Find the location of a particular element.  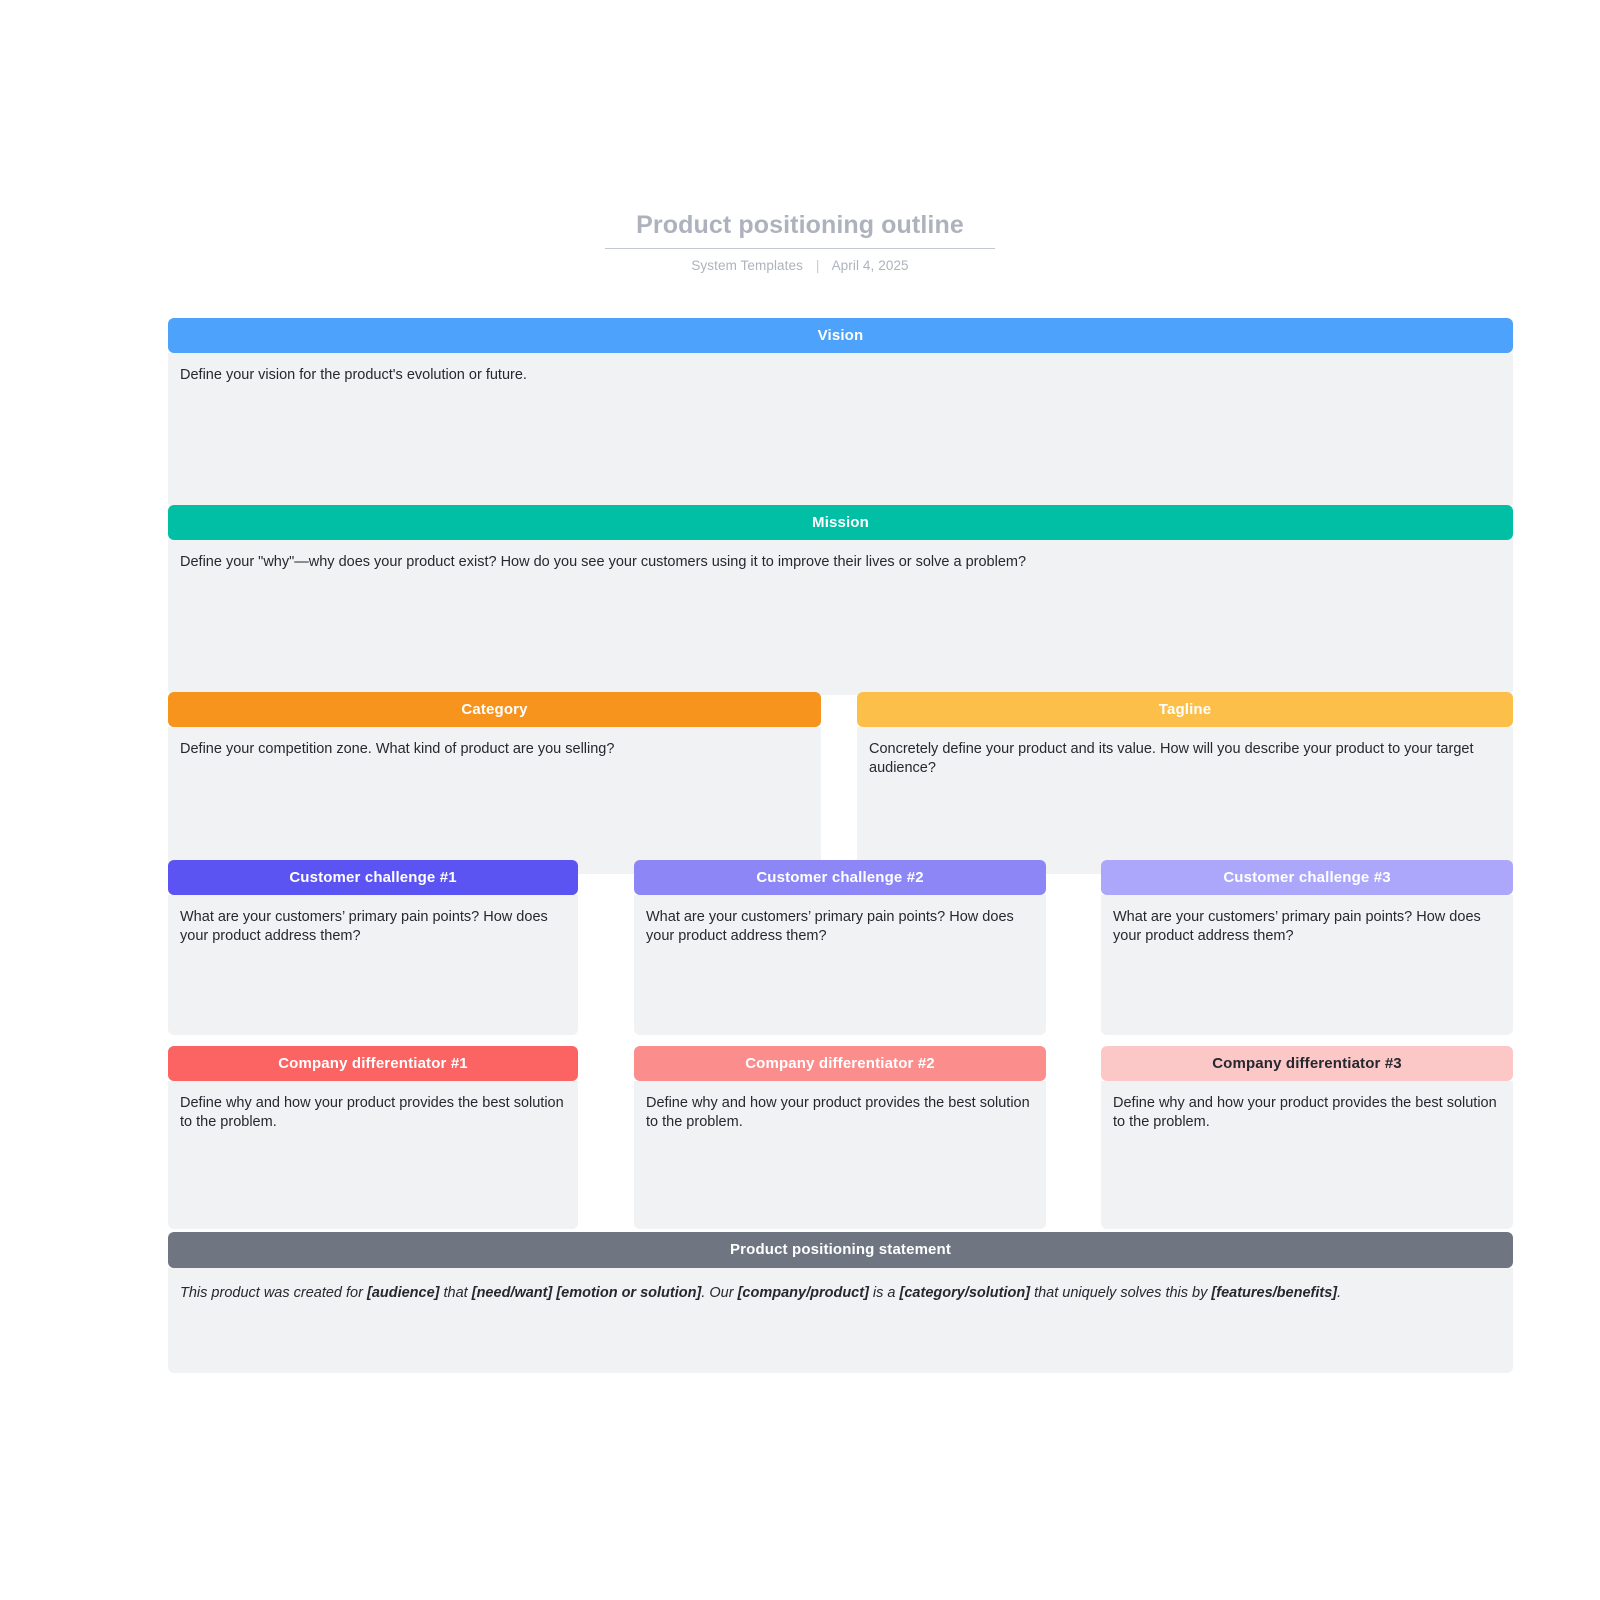

statement-part-6: . is located at coordinates (1339, 1293).